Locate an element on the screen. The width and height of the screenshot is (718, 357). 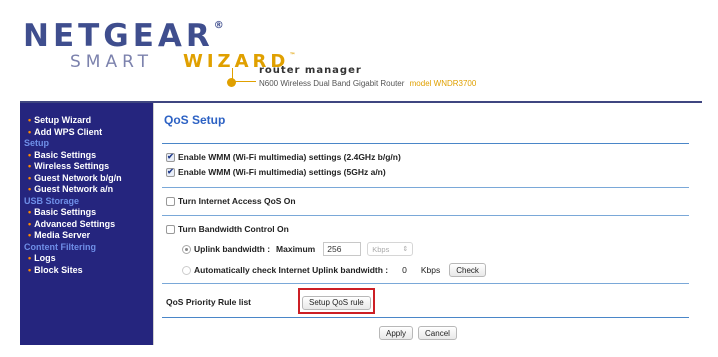
sidebar-item-guest-network-an: • Guest Network a/n is located at coordinates (86, 190).